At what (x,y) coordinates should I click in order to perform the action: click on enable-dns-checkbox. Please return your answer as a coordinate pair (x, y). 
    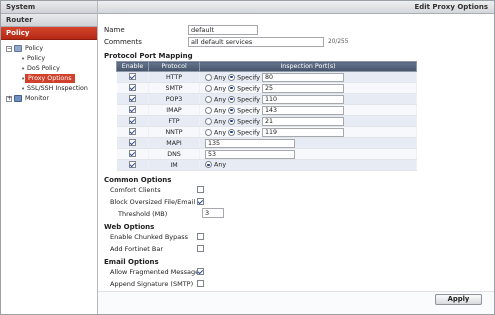
    Looking at the image, I should click on (132, 154).